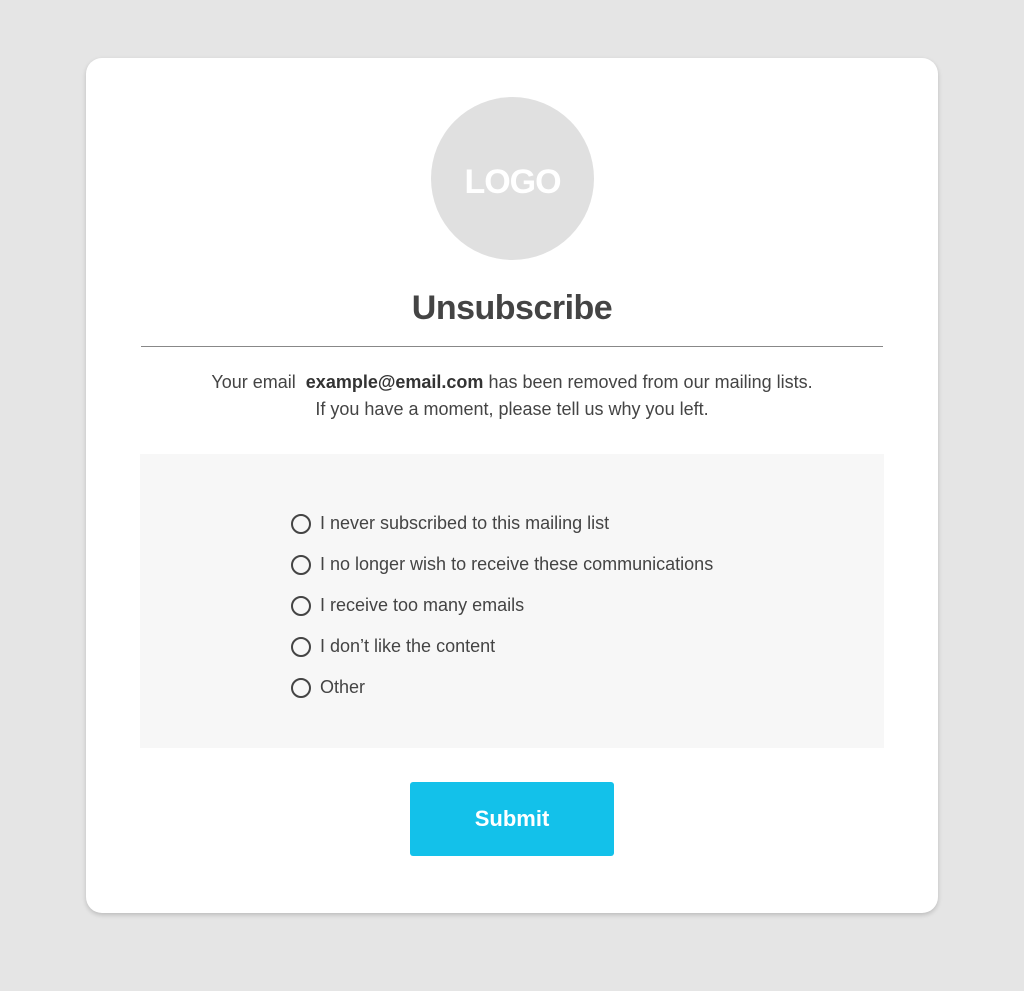 This screenshot has height=991, width=1024. I want to click on reason-label: I never subscribed to this mailing list, so click(465, 523).